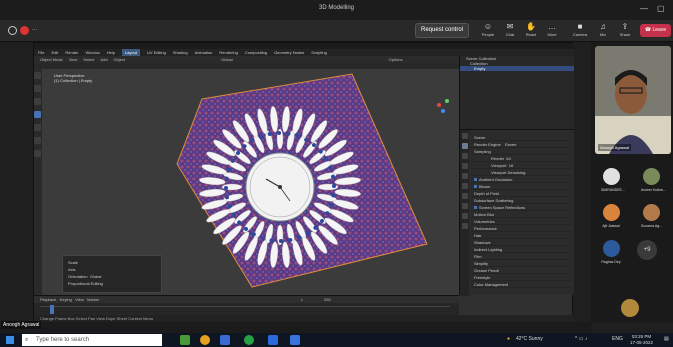 This screenshot has width=673, height=347. What do you see at coordinates (66, 299) in the screenshot?
I see `timeline-keying-menu: Keying` at bounding box center [66, 299].